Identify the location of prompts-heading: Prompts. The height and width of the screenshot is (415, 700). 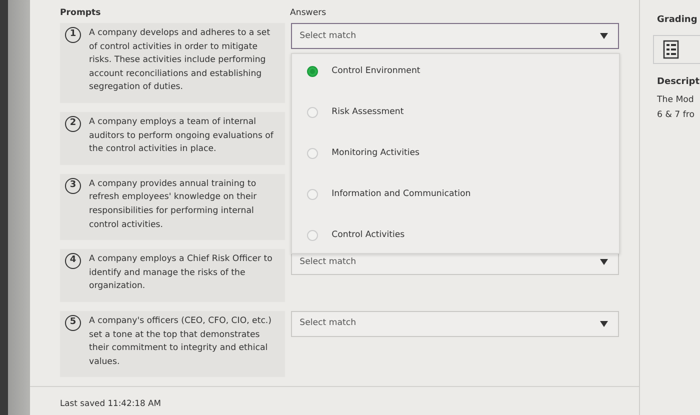
(81, 13).